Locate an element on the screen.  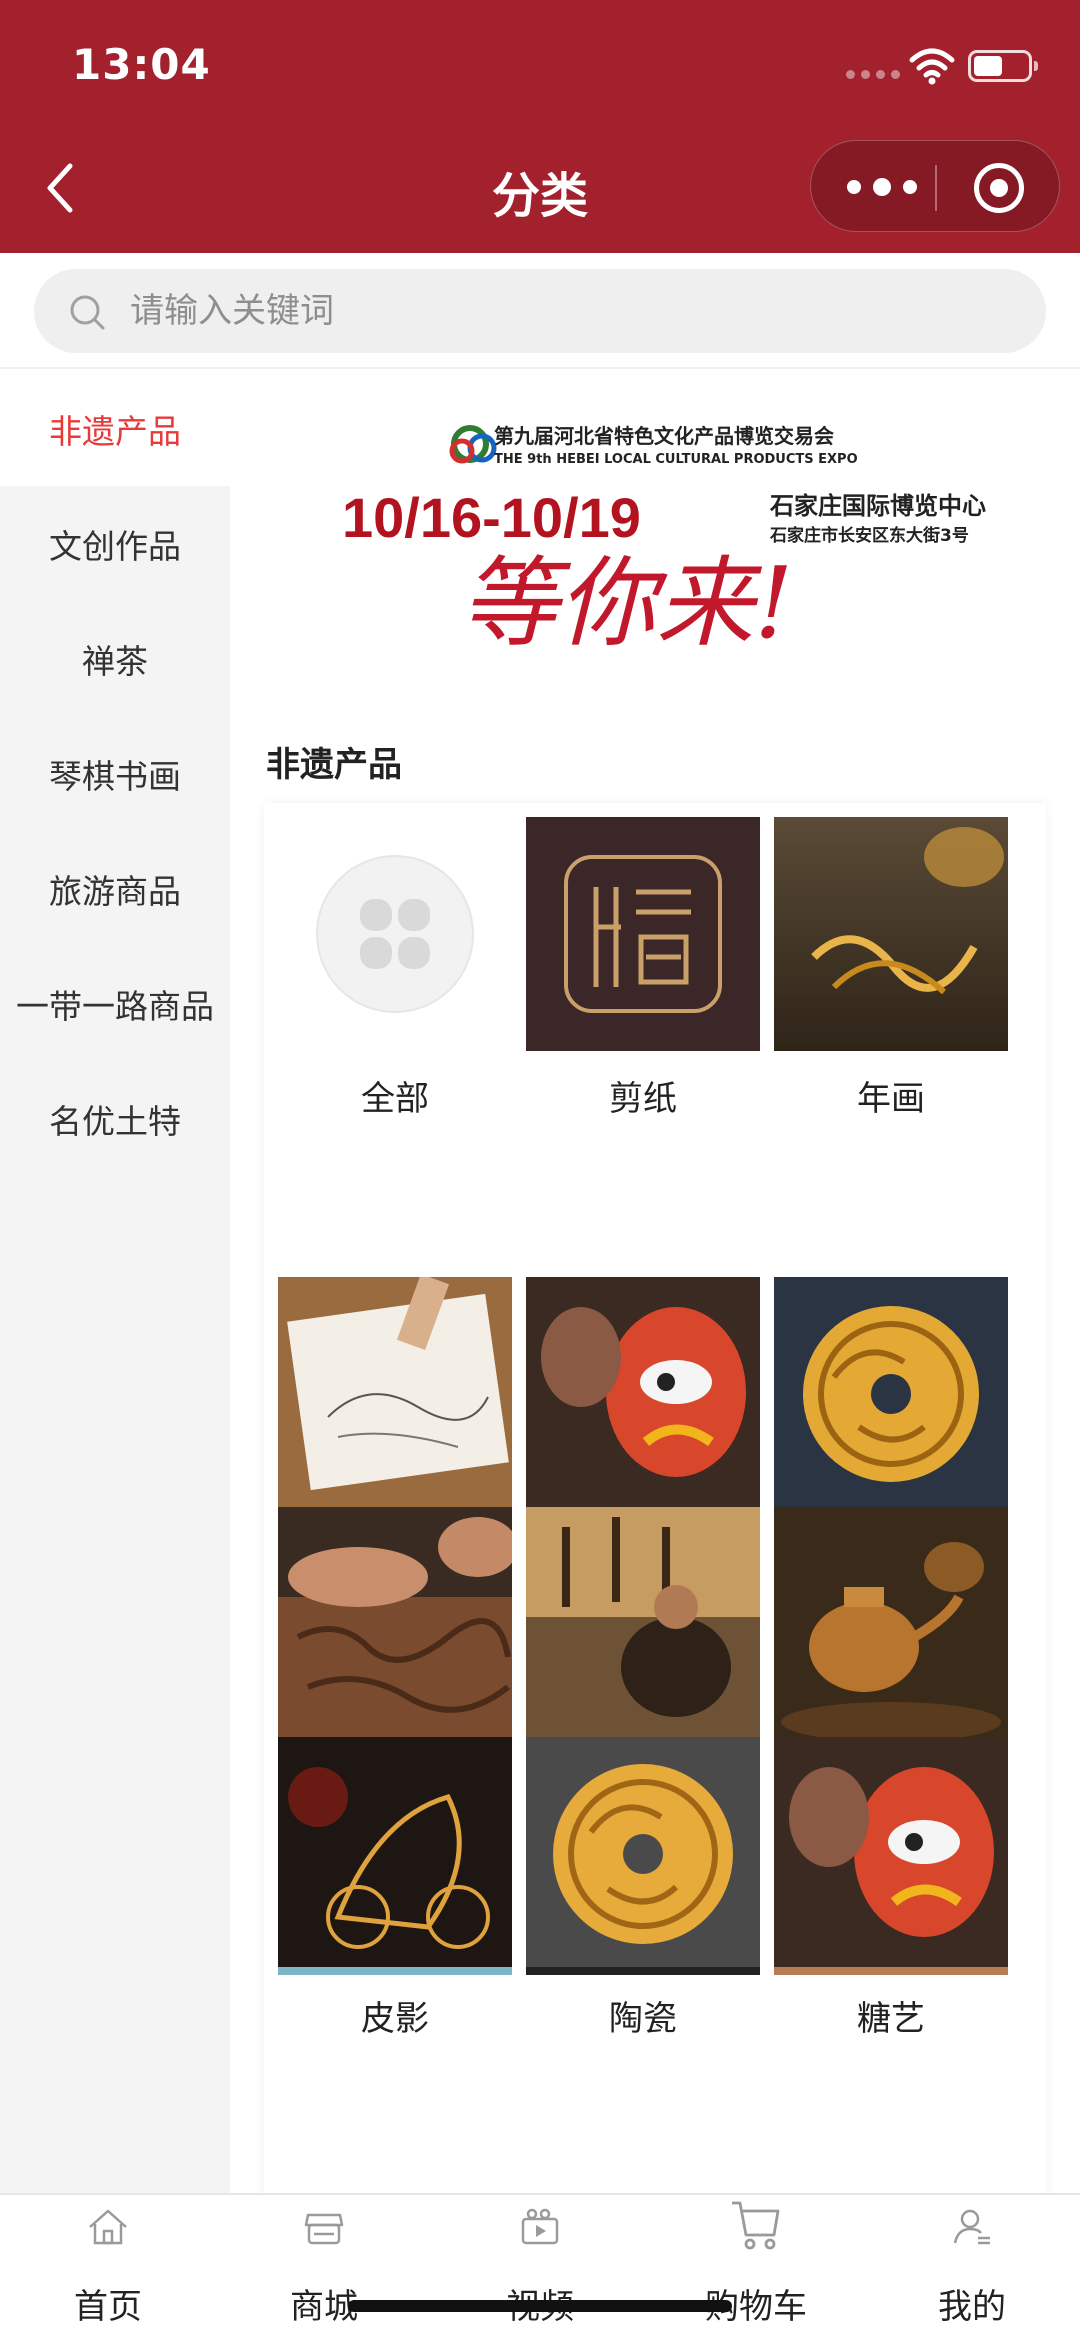
user-icon is located at coordinates (971, 2227).